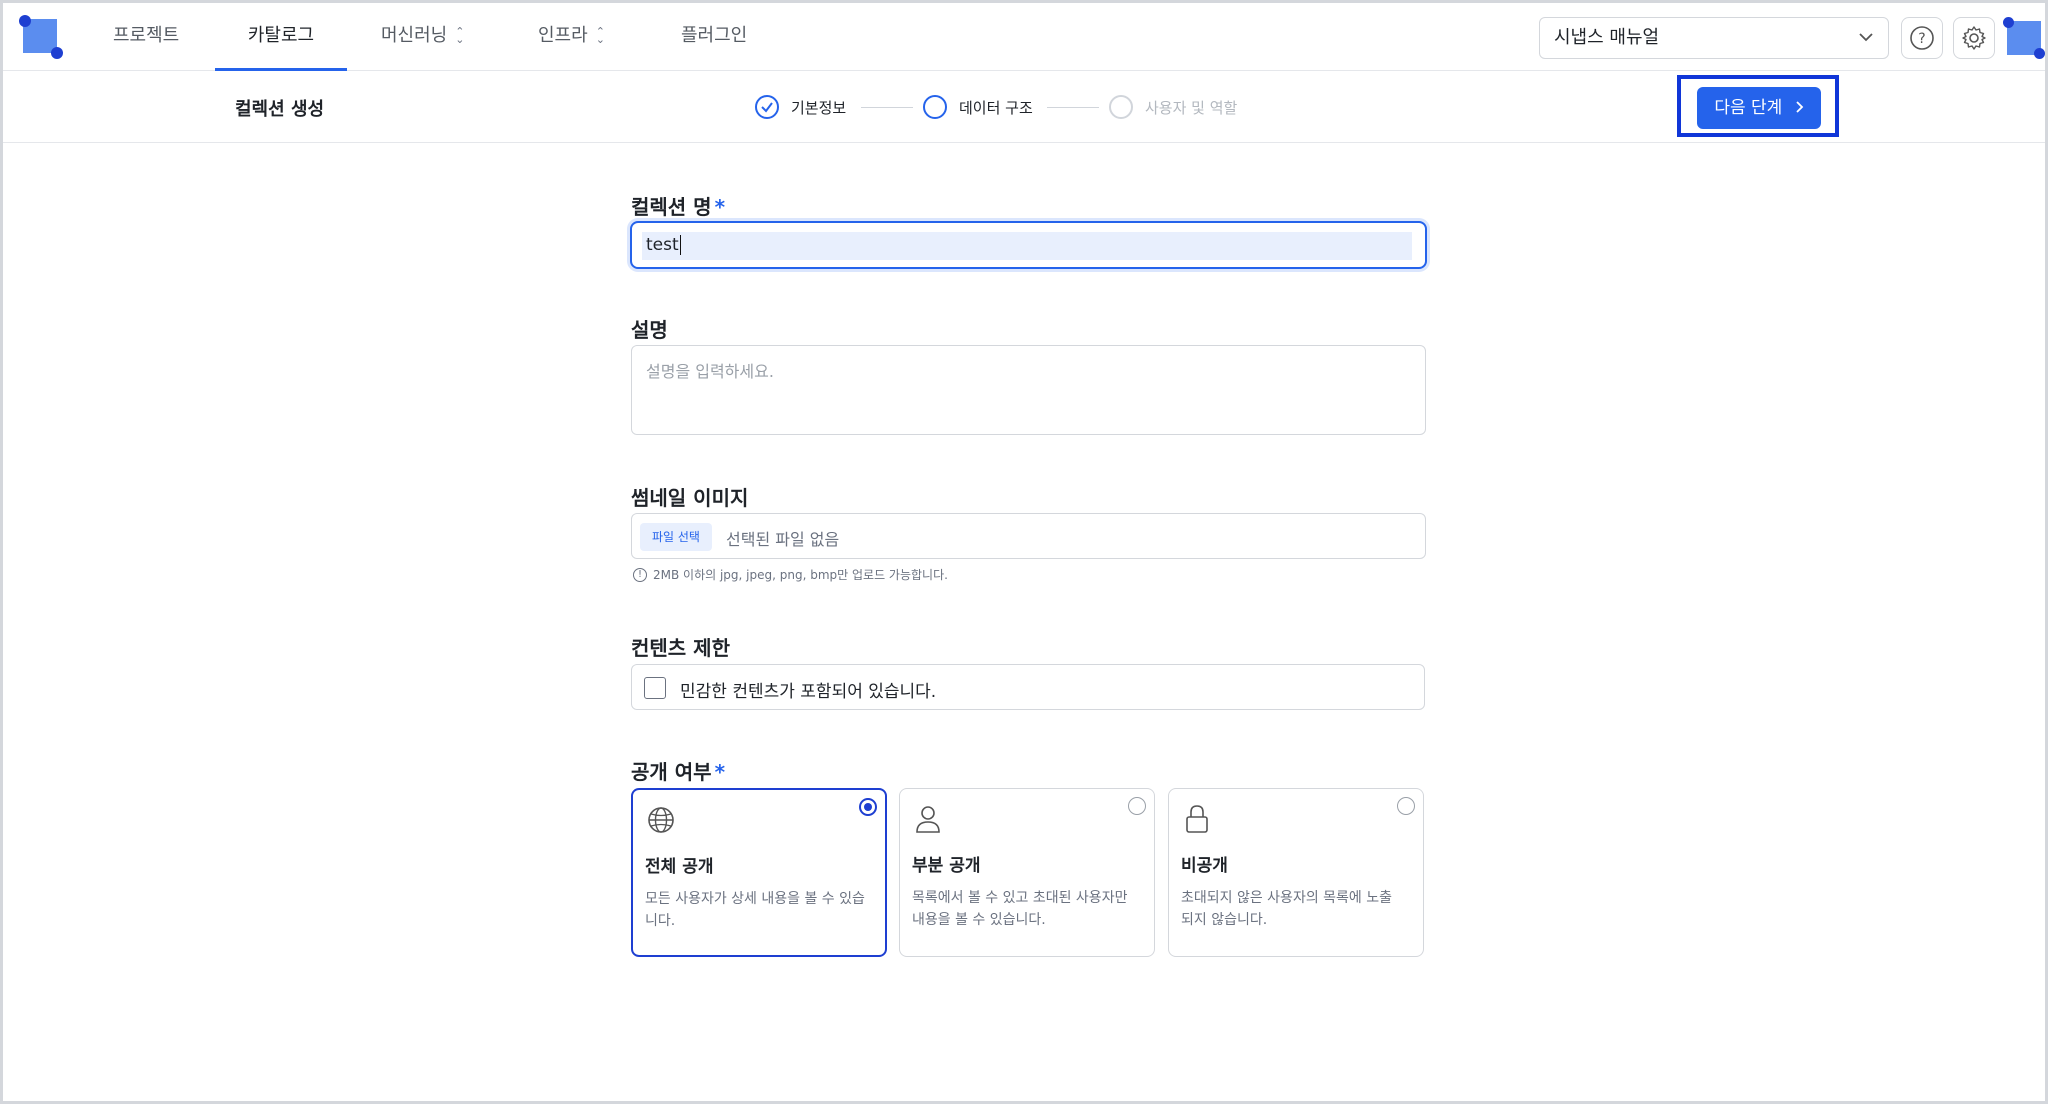 This screenshot has width=2048, height=1104. What do you see at coordinates (1024, 37) in the screenshot?
I see `top-nav: 프로젝트 카탈로그 머신러닝 ⌃ ⌄ 인프라 ⌃ ⌄ 플러그인 시냅스 매뉴얼 ?` at bounding box center [1024, 37].